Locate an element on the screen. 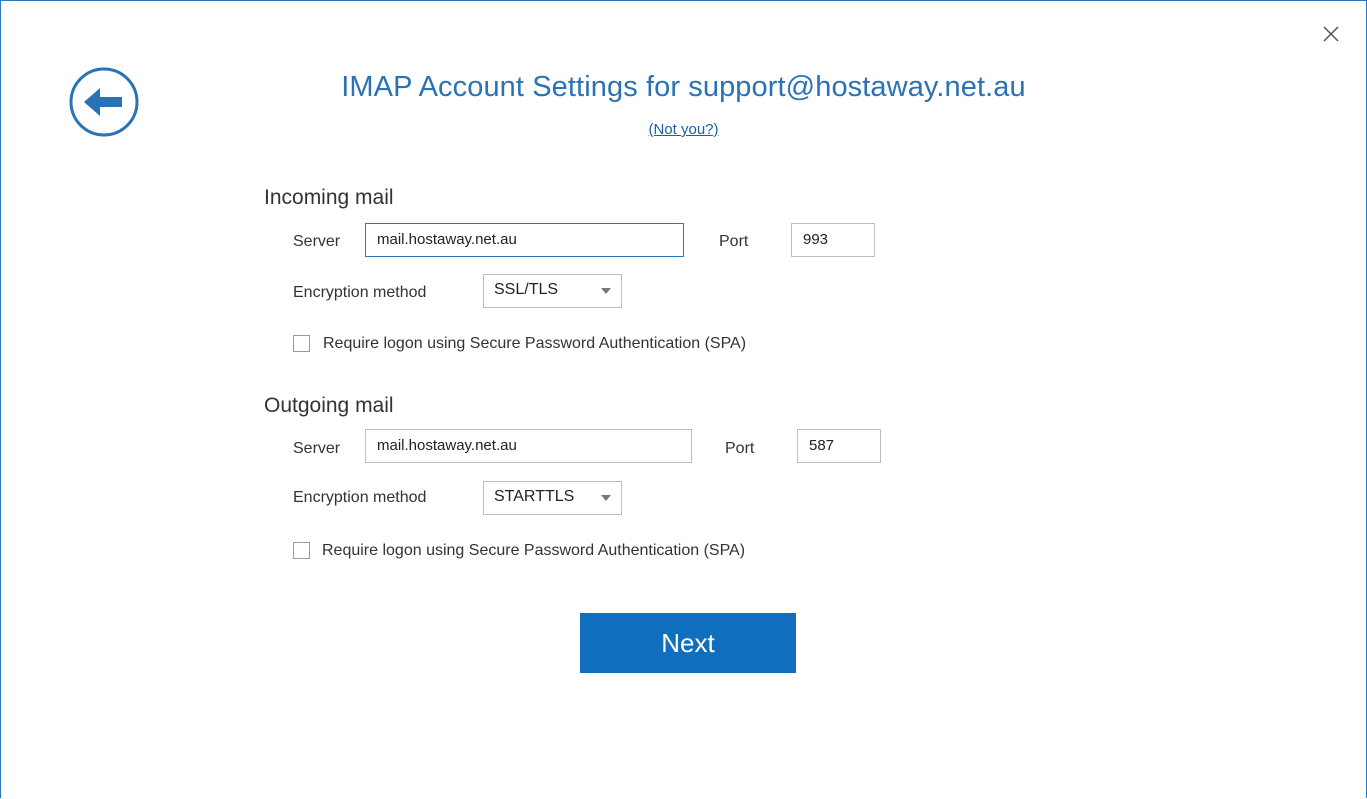 The width and height of the screenshot is (1367, 799). close-icon is located at coordinates (1331, 34).